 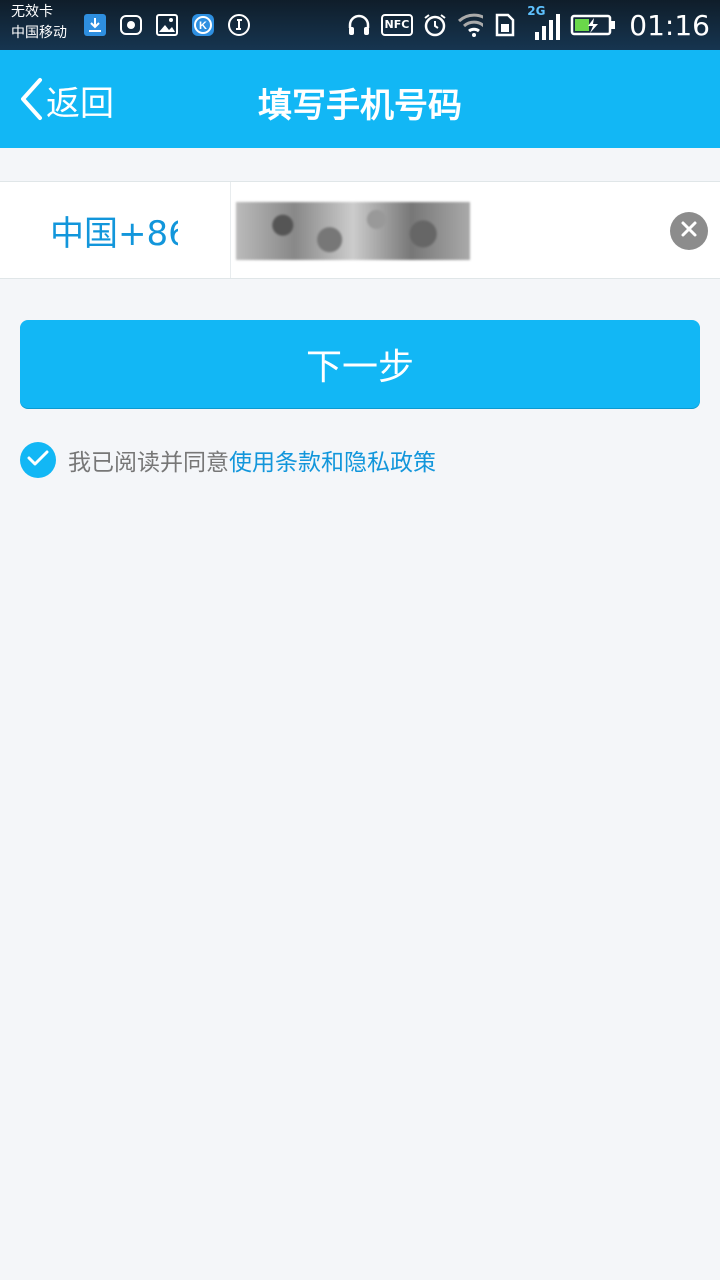 I want to click on headphones-icon, so click(x=359, y=25).